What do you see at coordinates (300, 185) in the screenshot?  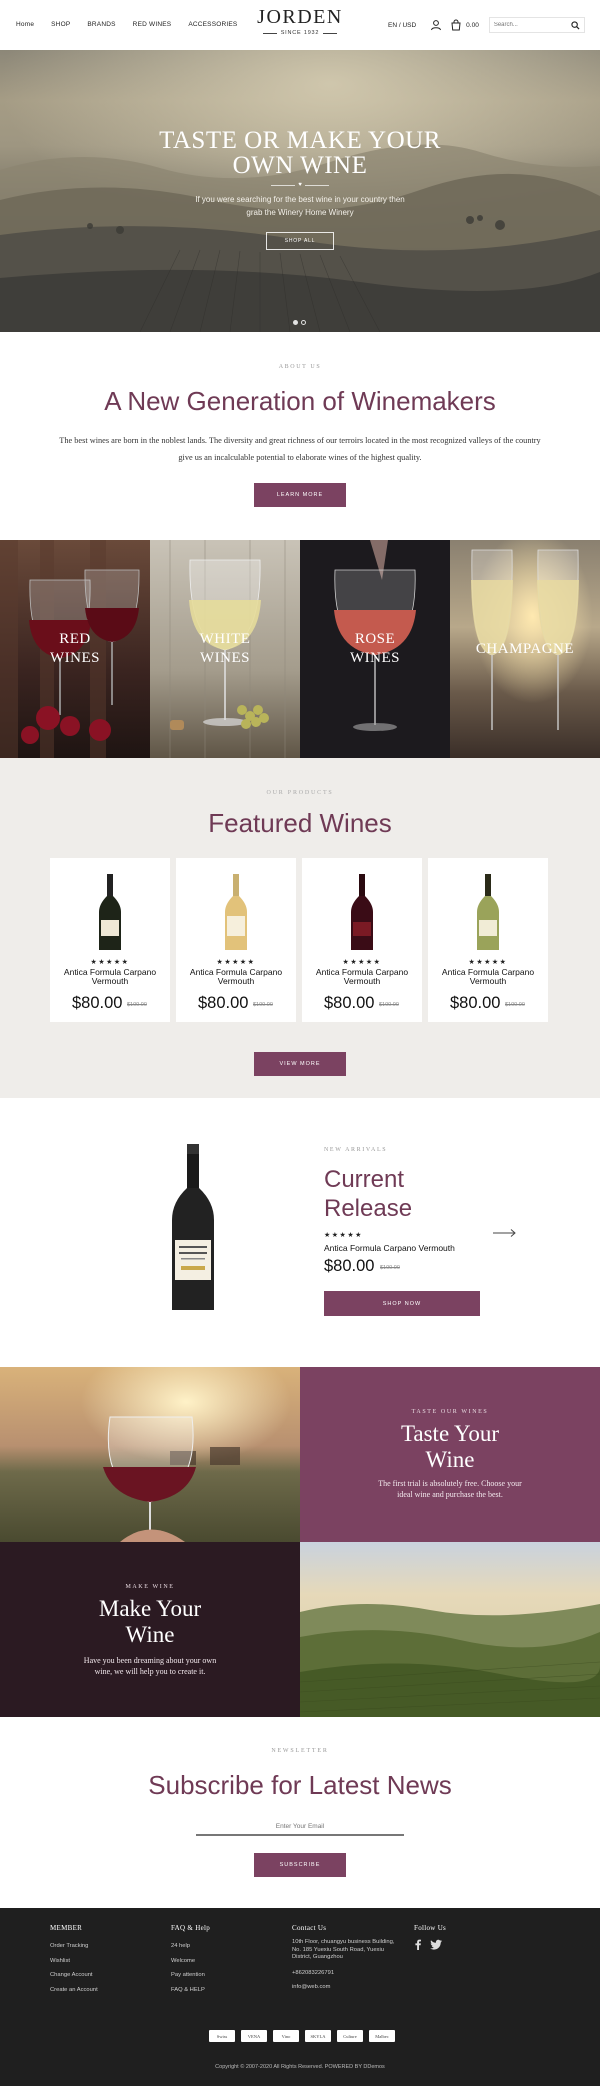 I see `heart-icon: ♥` at bounding box center [300, 185].